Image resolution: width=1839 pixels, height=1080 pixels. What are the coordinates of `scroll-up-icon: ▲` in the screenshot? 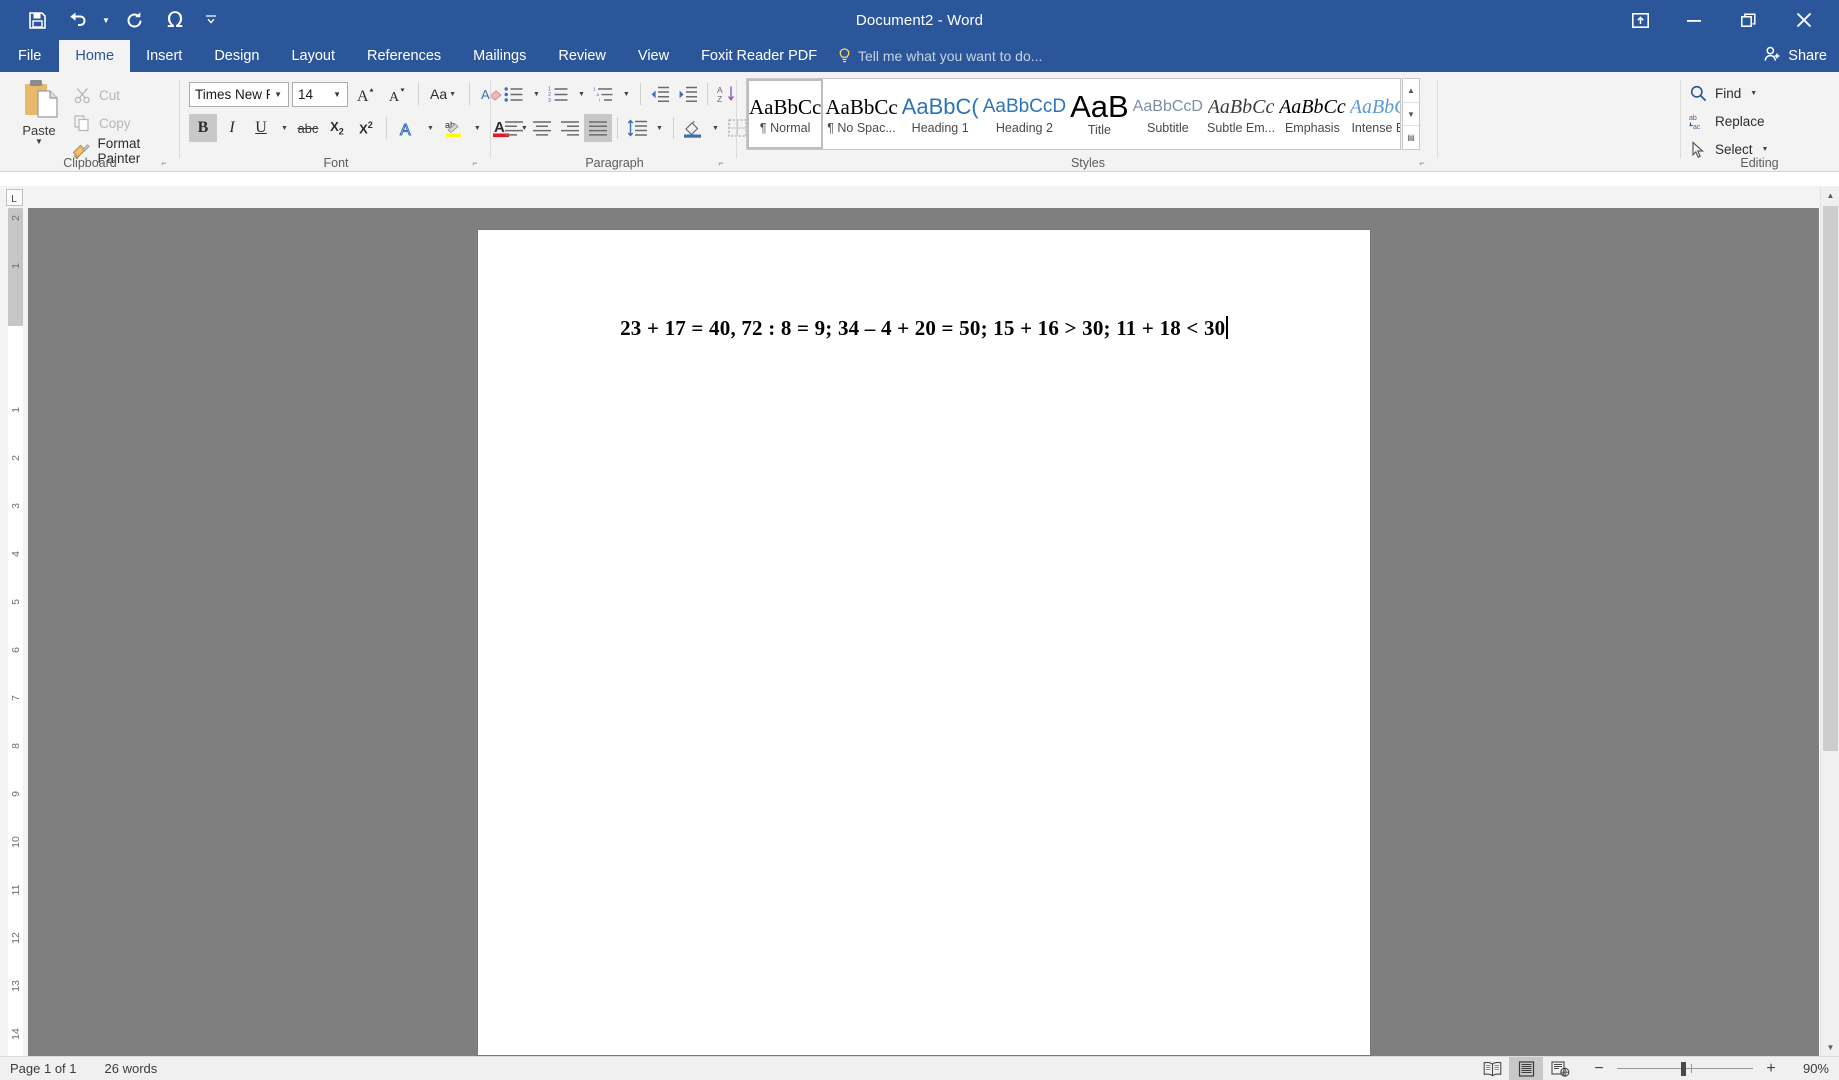 It's located at (1830, 195).